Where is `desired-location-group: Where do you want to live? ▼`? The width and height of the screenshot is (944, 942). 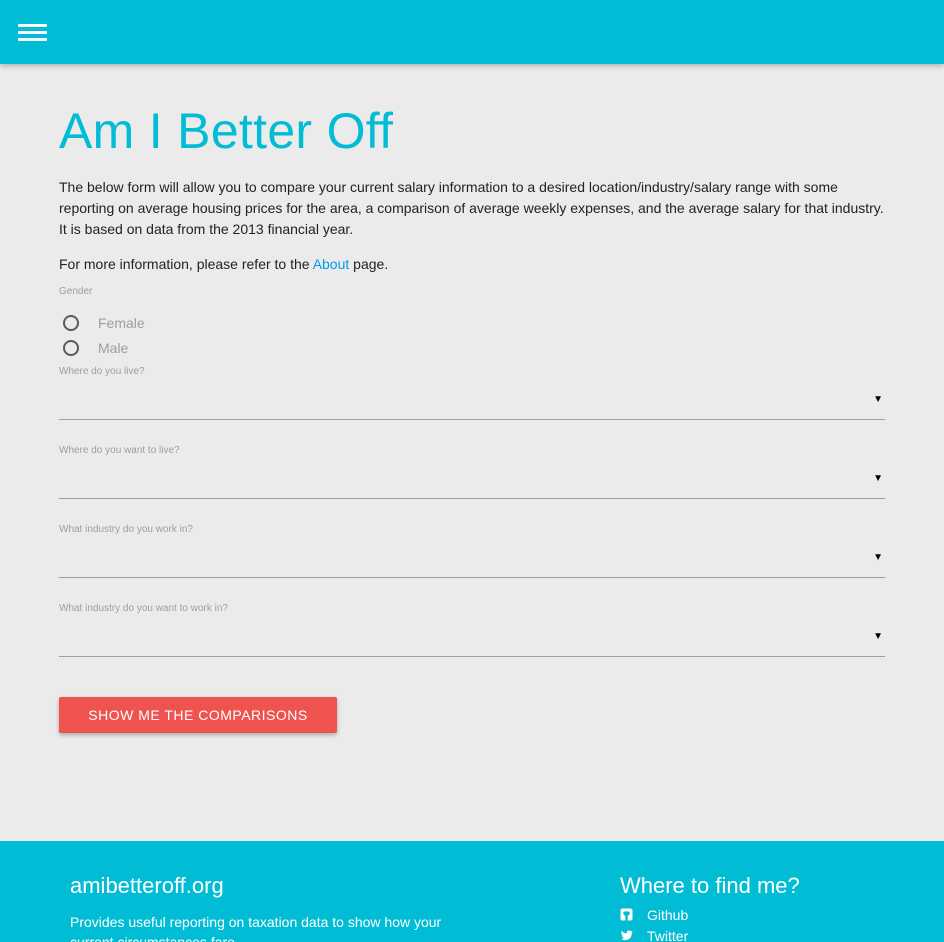 desired-location-group: Where do you want to live? ▼ is located at coordinates (472, 473).